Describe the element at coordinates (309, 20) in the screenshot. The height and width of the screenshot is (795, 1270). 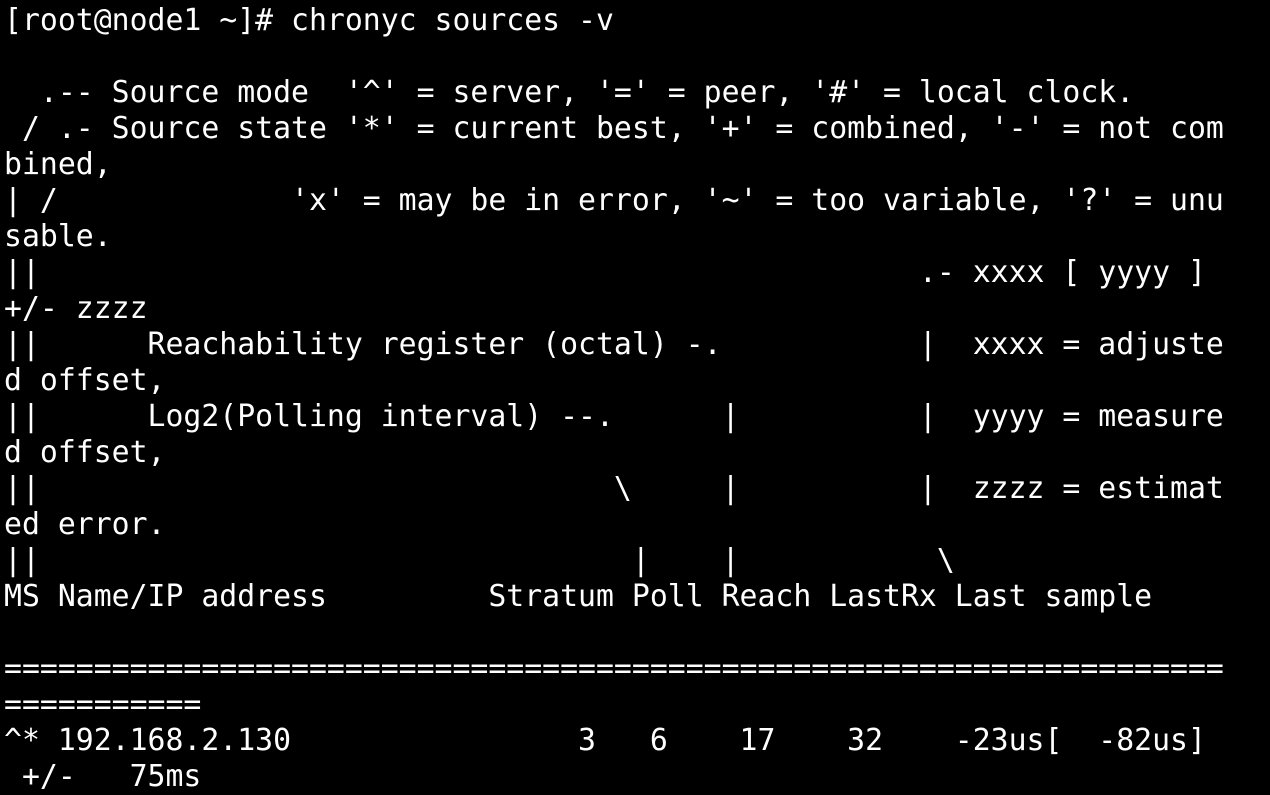
I see `command-prompt: [root@node1 ~]# chronyc sources -v` at that location.